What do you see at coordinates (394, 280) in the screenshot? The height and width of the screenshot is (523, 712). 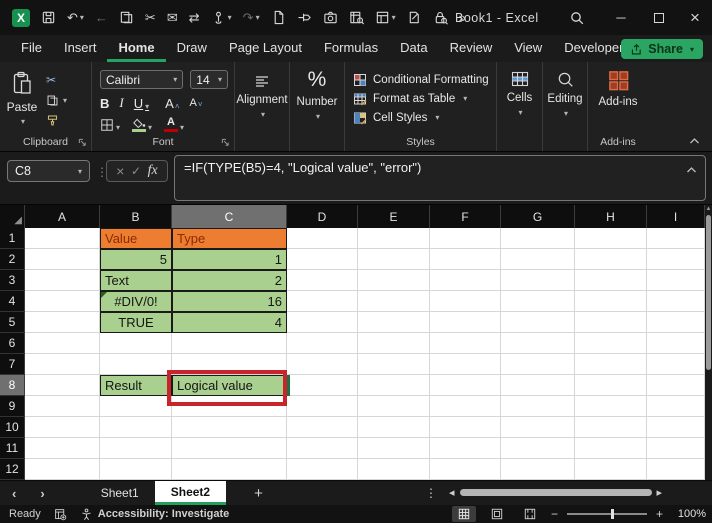 I see `cell-E3` at bounding box center [394, 280].